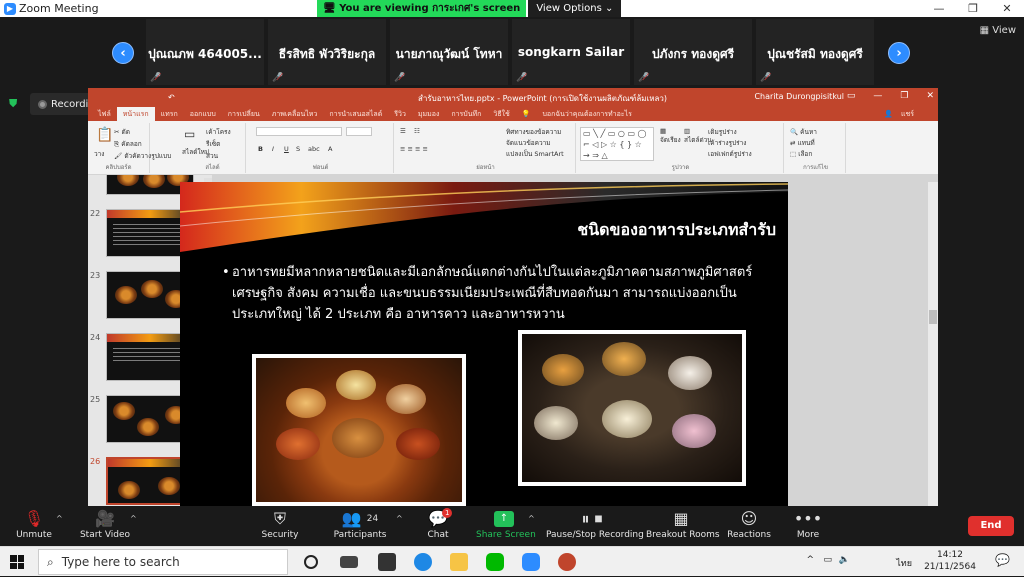 This screenshot has width=1024, height=577. What do you see at coordinates (939, 8) in the screenshot?
I see `minimize-icon: —` at bounding box center [939, 8].